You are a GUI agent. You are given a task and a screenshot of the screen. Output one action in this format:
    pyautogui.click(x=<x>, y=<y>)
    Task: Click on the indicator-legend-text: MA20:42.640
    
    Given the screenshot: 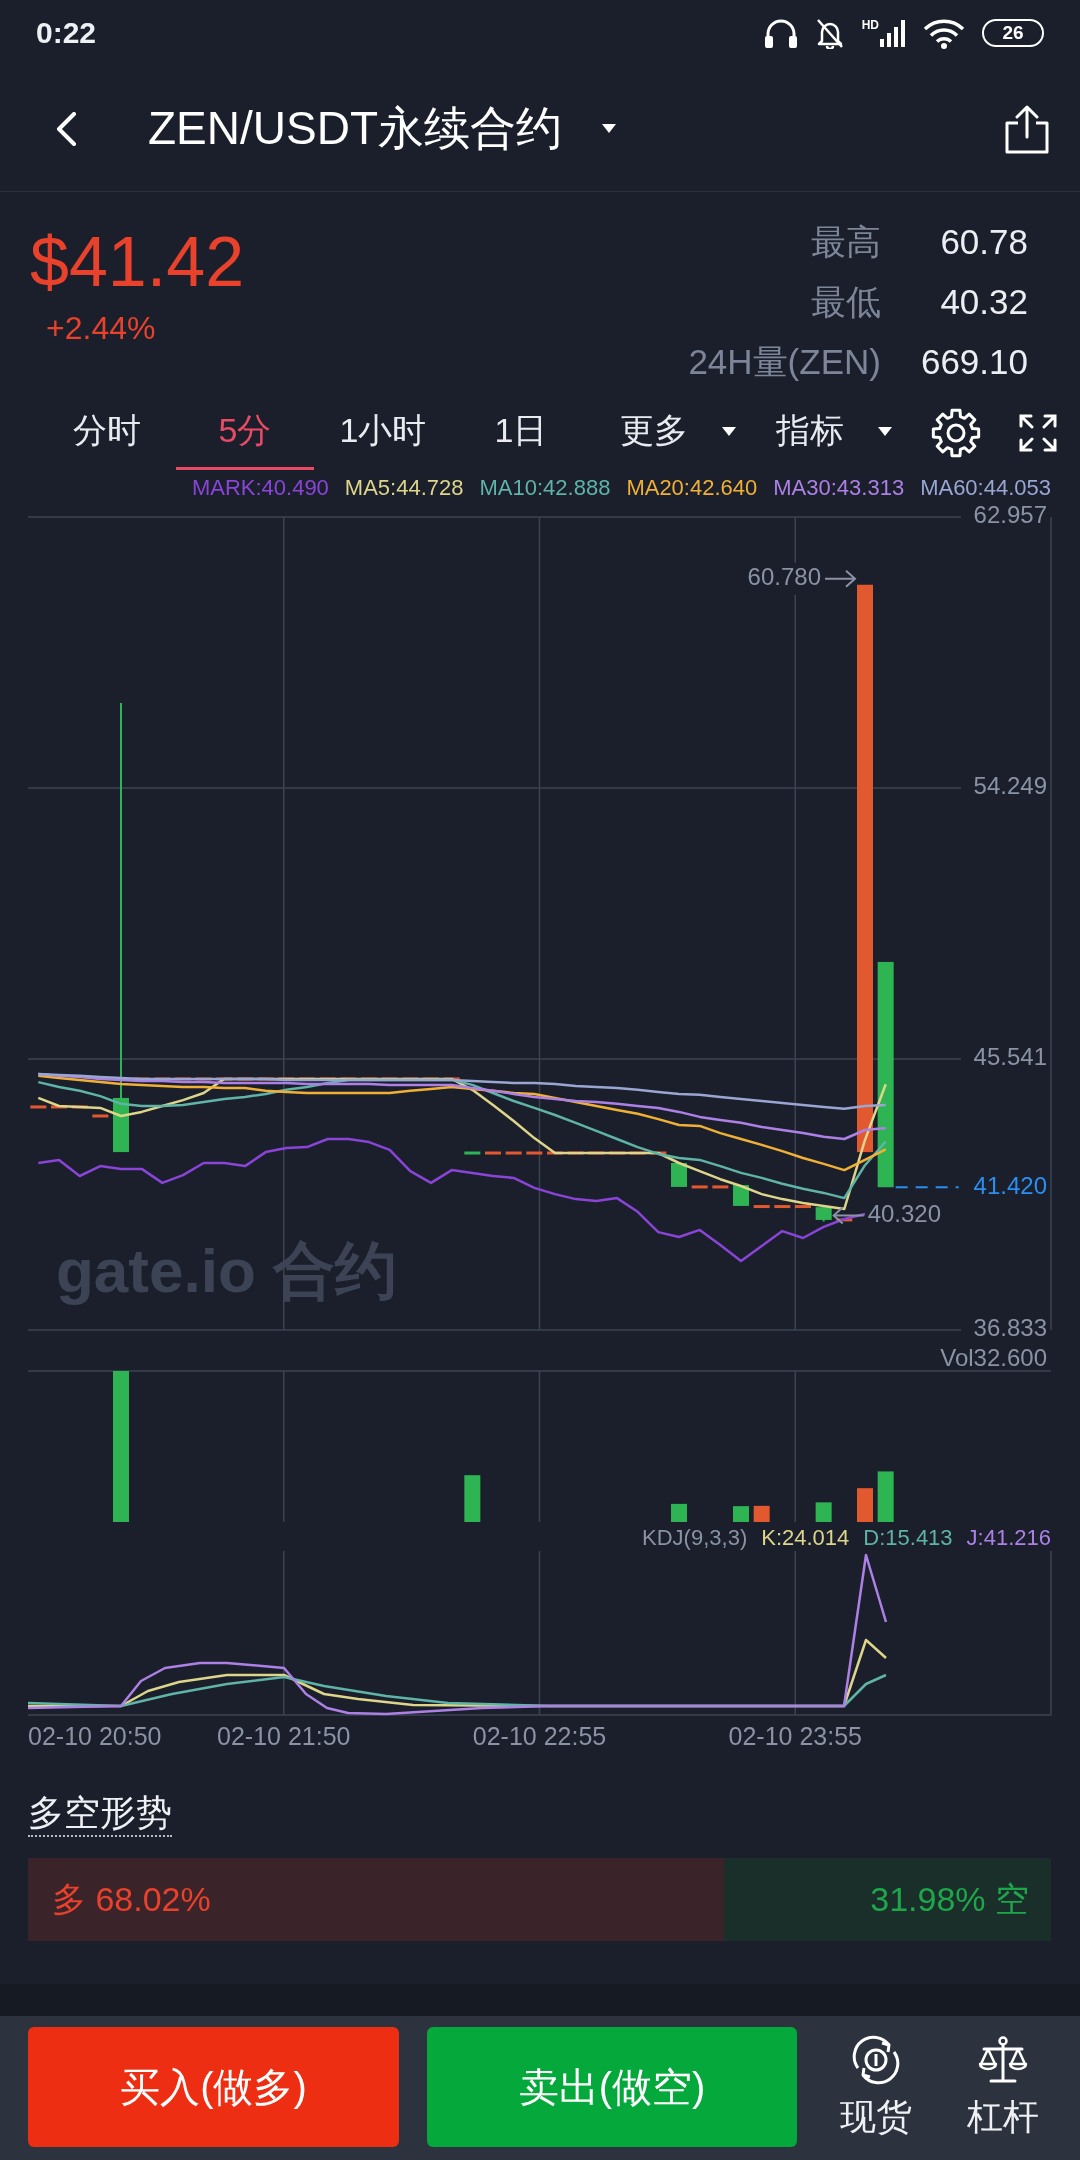 What is the action you would take?
    pyautogui.click(x=692, y=488)
    